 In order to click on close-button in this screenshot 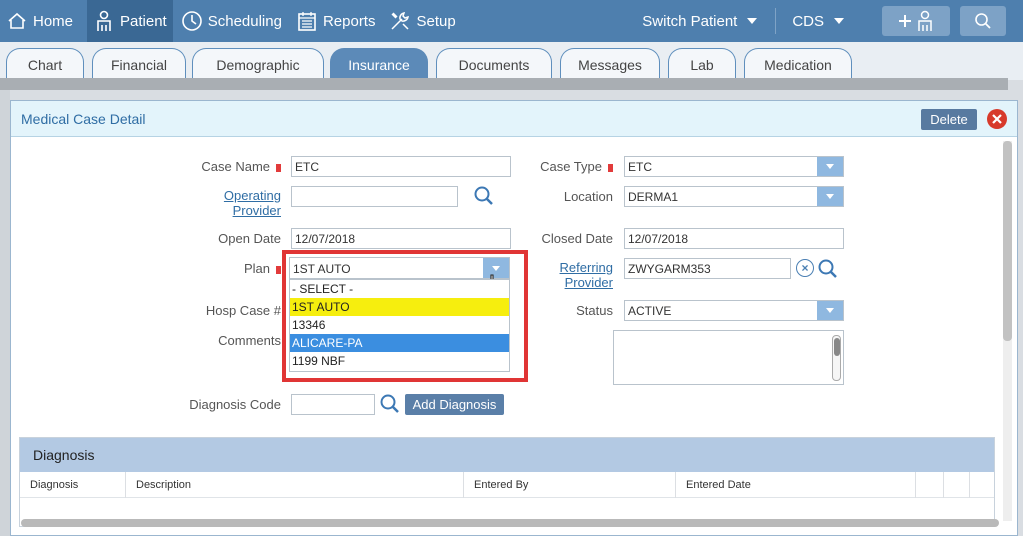, I will do `click(997, 119)`.